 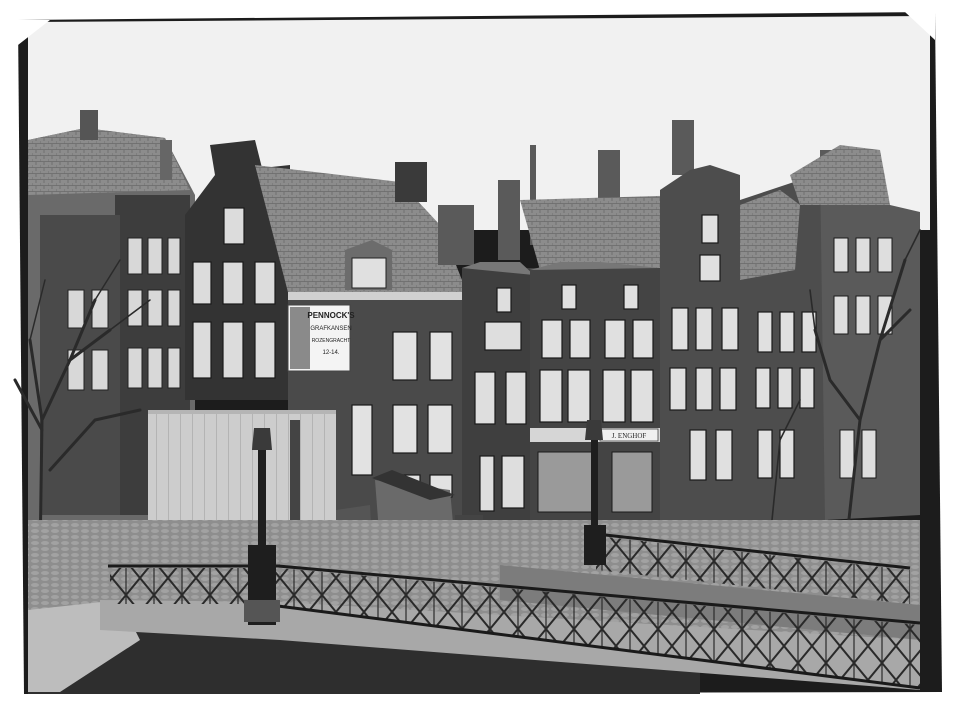 What do you see at coordinates (629, 436) in the screenshot?
I see `shop-sign: J. ENGHOF` at bounding box center [629, 436].